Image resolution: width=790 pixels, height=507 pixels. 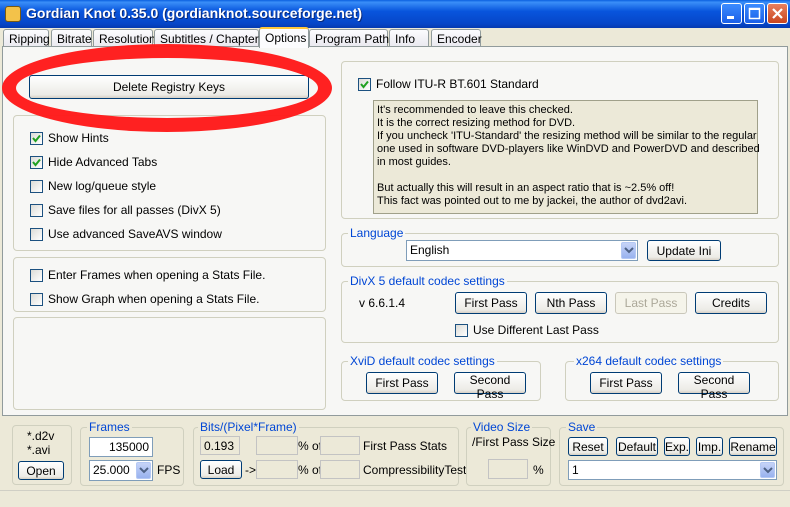 I want to click on frames-input: 135000, so click(x=121, y=447).